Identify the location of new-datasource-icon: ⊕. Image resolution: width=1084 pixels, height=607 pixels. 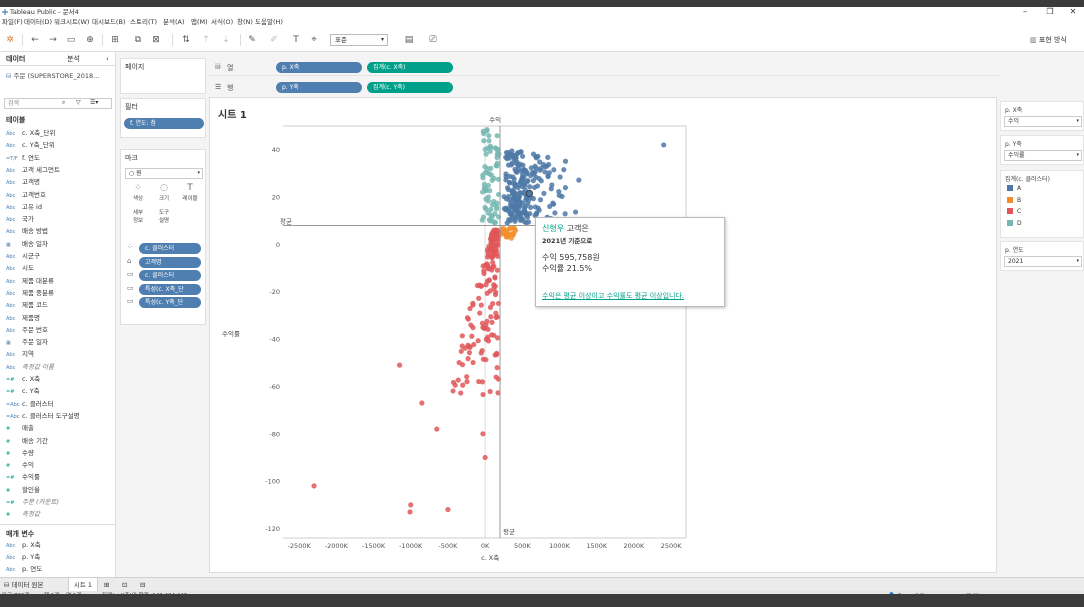
(90, 40).